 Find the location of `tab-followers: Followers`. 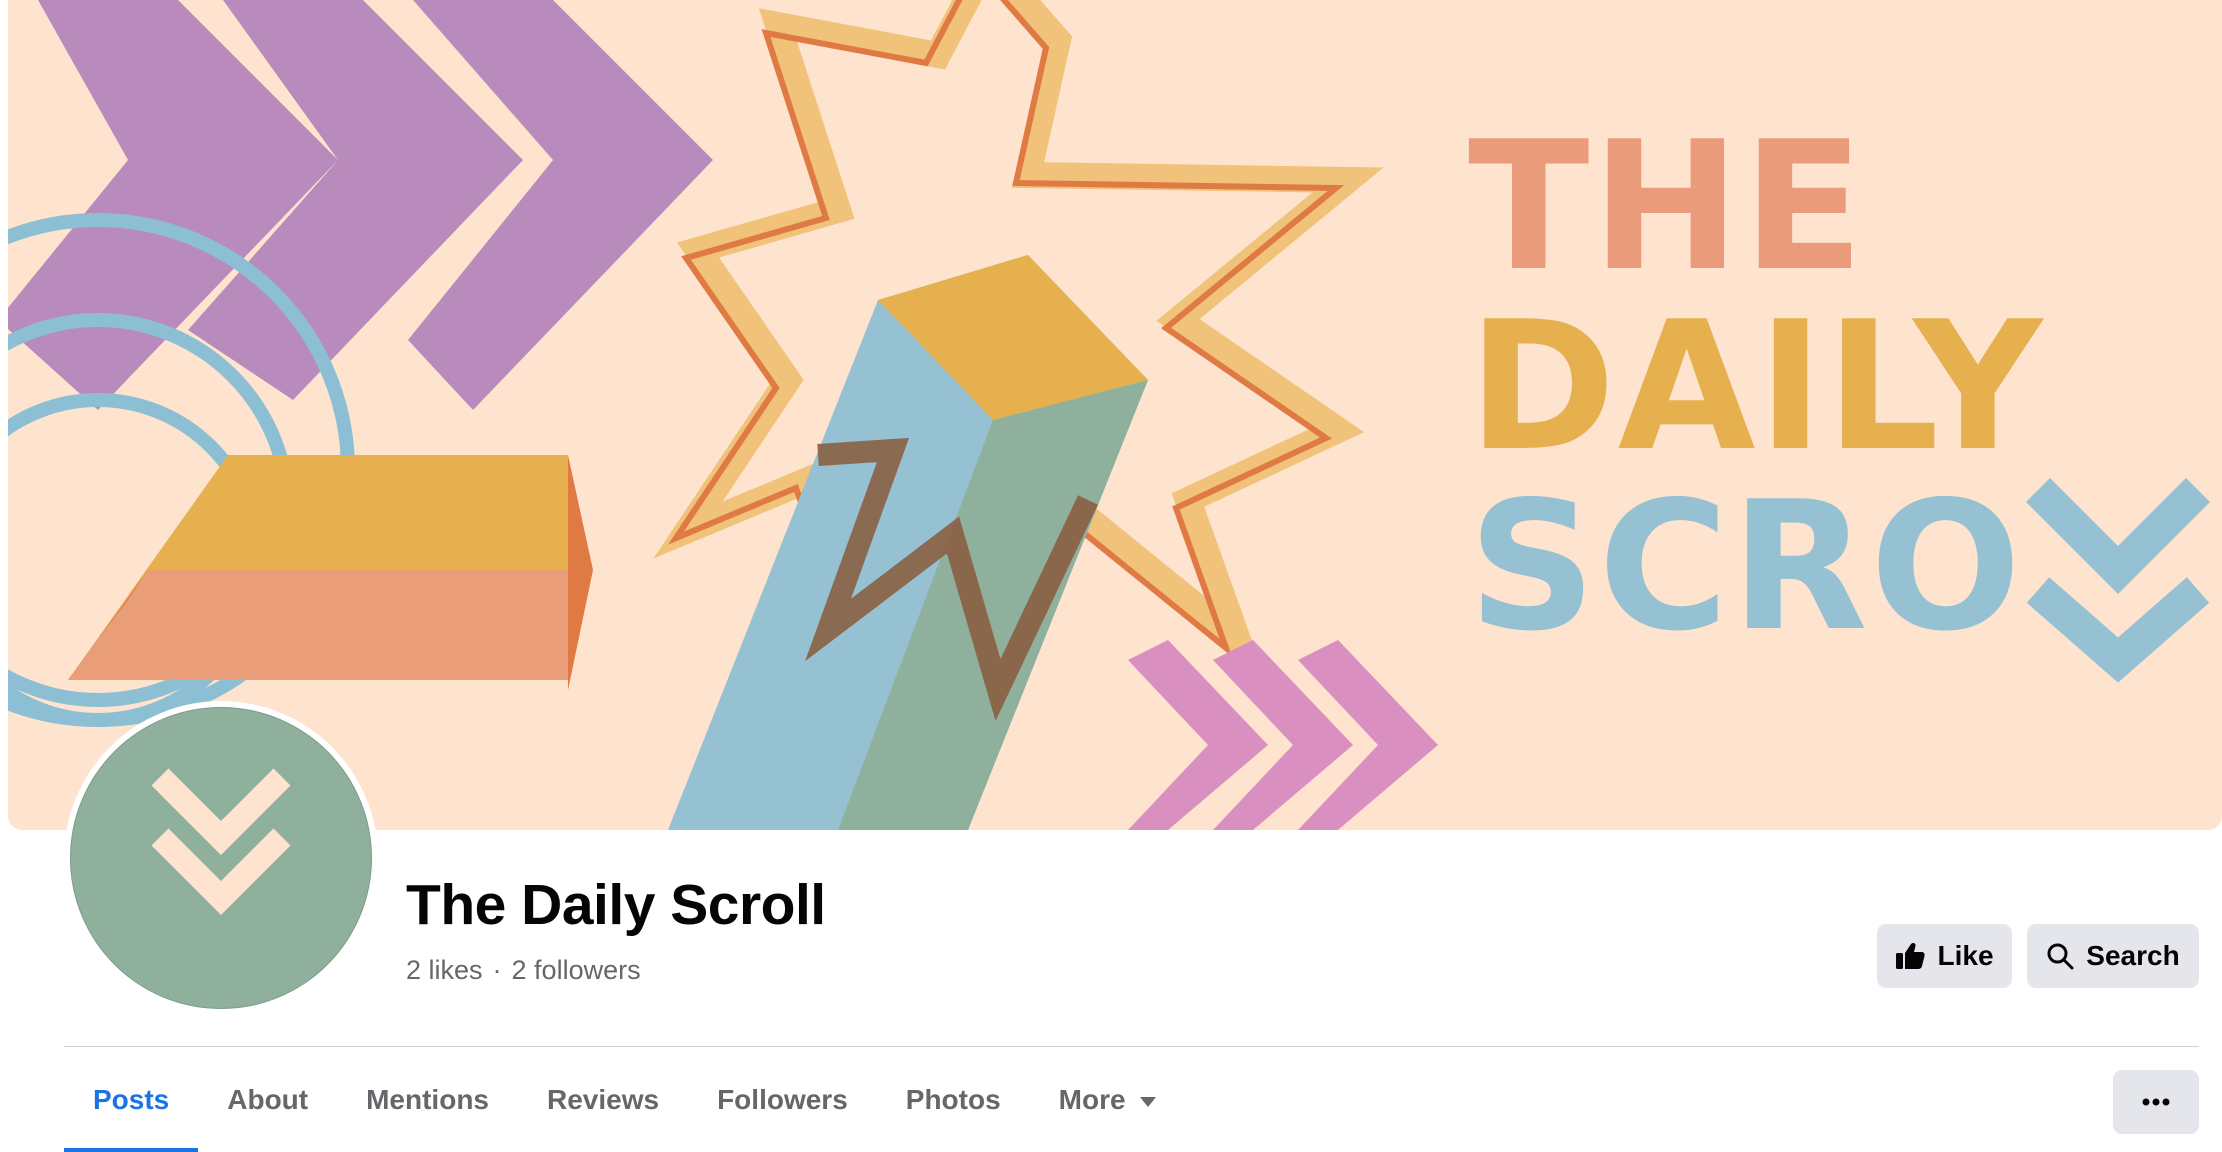

tab-followers: Followers is located at coordinates (782, 1099).